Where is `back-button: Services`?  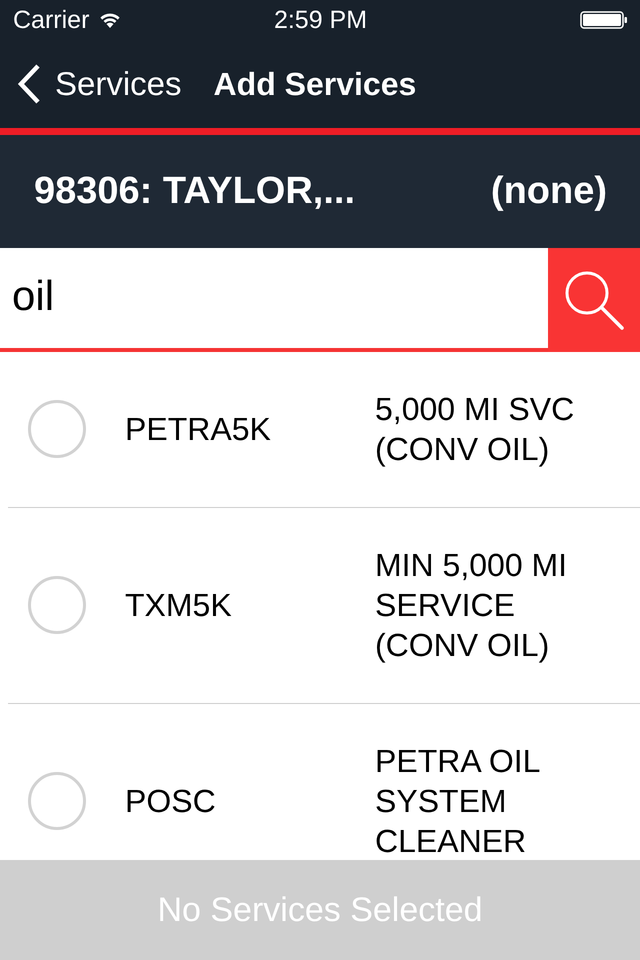
back-button: Services is located at coordinates (99, 84).